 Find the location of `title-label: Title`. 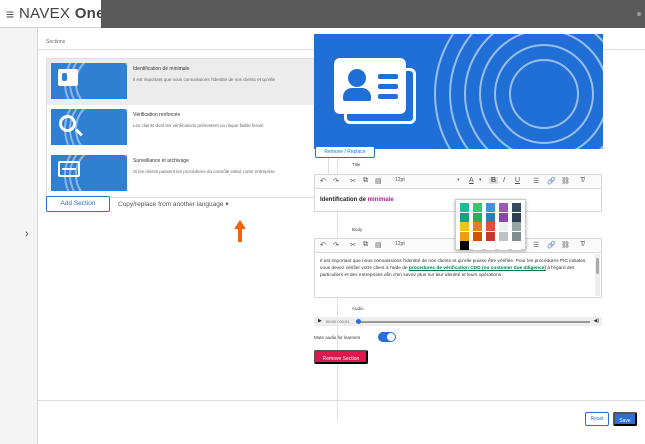

title-label: Title is located at coordinates (356, 164).